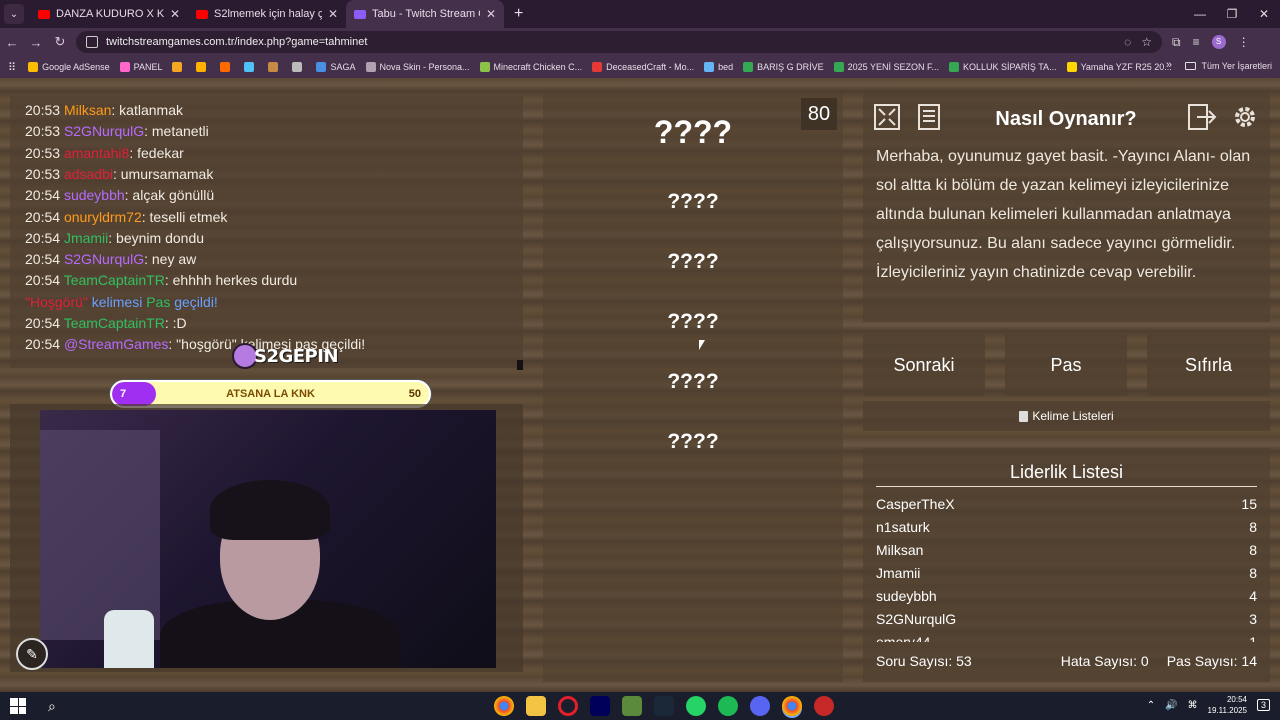  I want to click on back-icon: ←, so click(12, 42).